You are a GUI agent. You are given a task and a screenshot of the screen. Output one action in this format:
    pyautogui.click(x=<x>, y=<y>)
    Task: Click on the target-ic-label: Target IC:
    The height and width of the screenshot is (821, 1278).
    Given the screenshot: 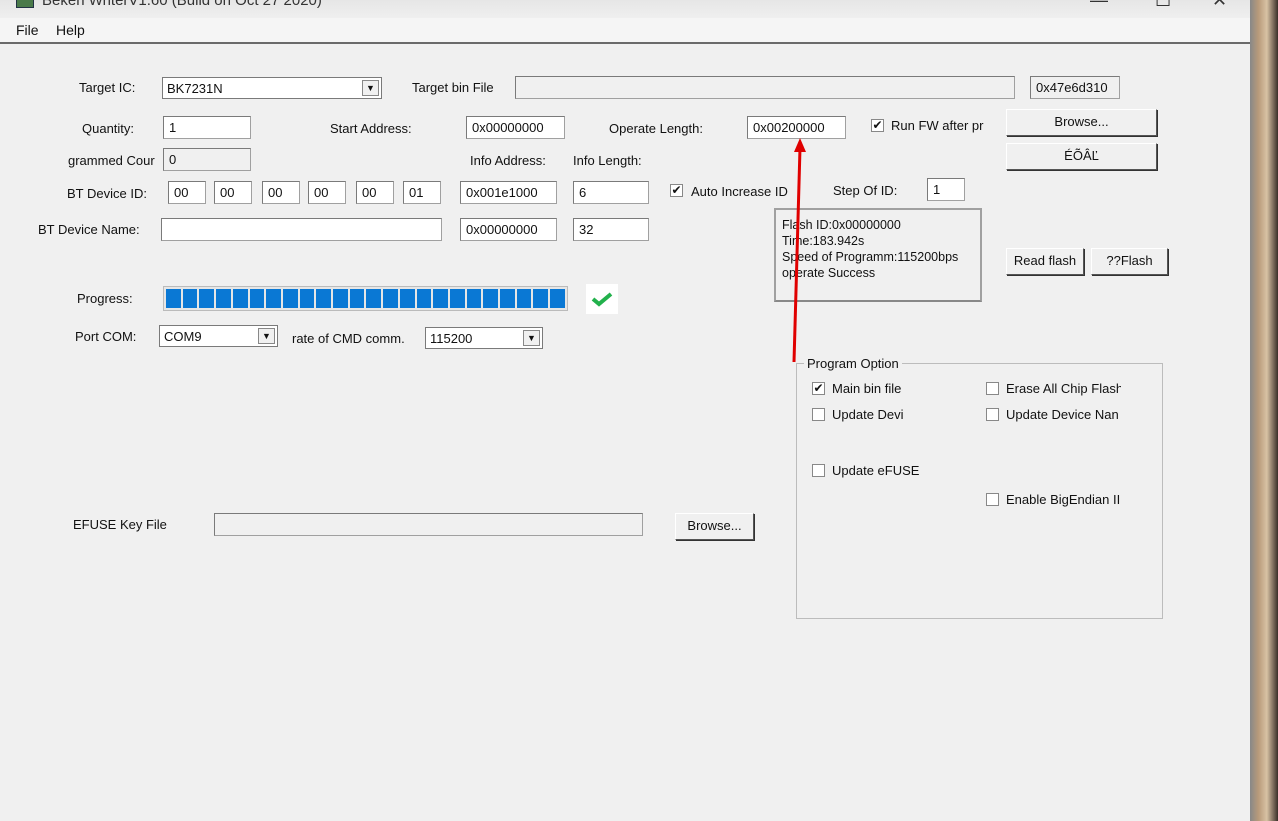 What is the action you would take?
    pyautogui.click(x=107, y=87)
    